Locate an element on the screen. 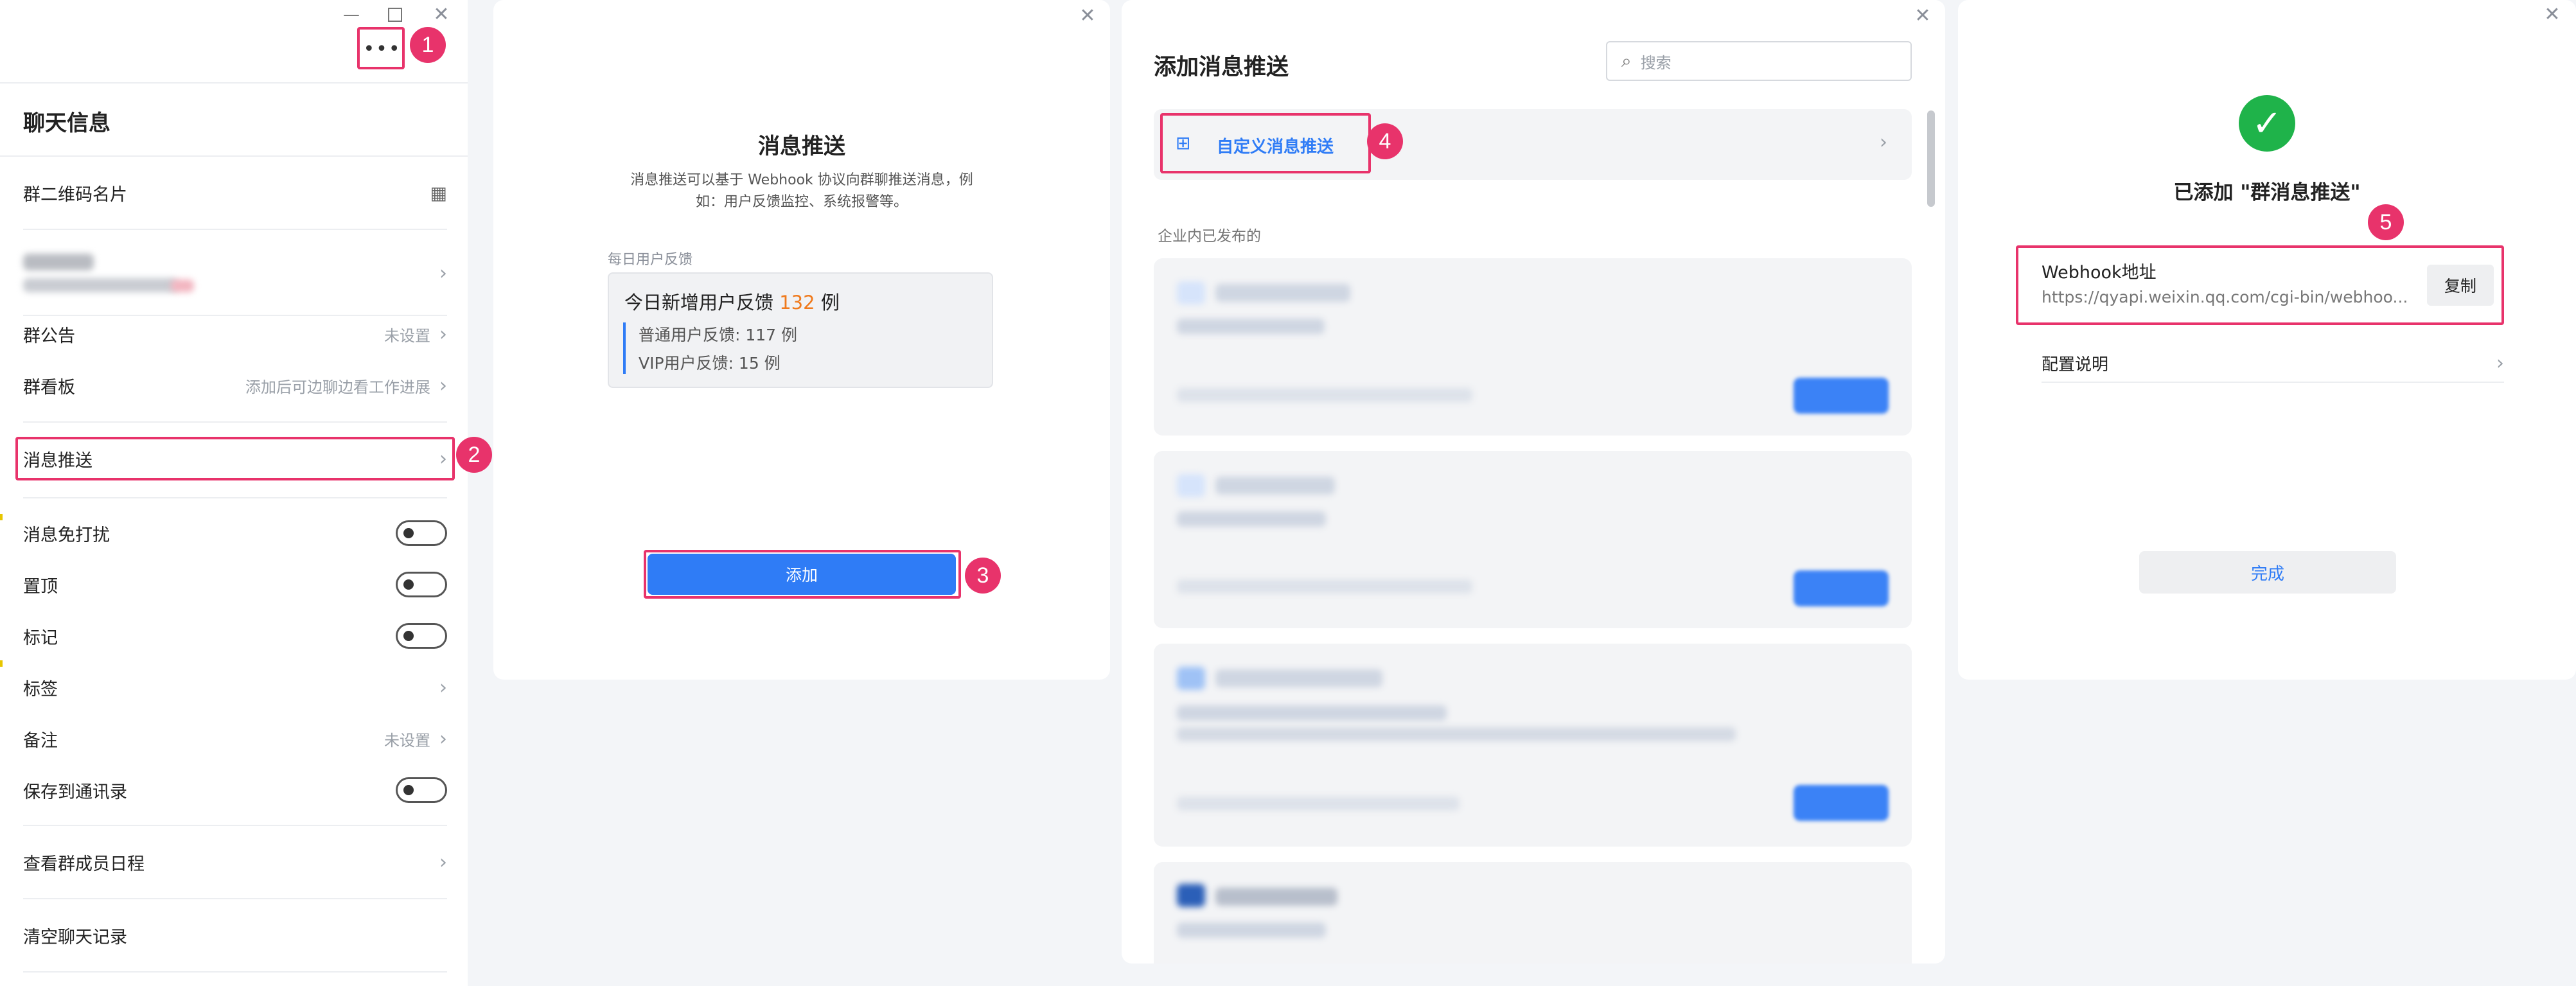  save-contacts-label: 保存到通讯录 is located at coordinates (75, 792).